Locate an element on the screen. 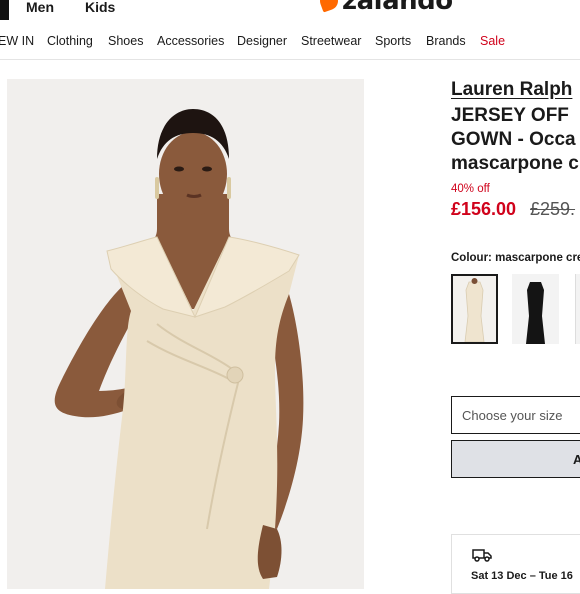 This screenshot has width=580, height=594. swatch-dress-black-icon is located at coordinates (535, 313).